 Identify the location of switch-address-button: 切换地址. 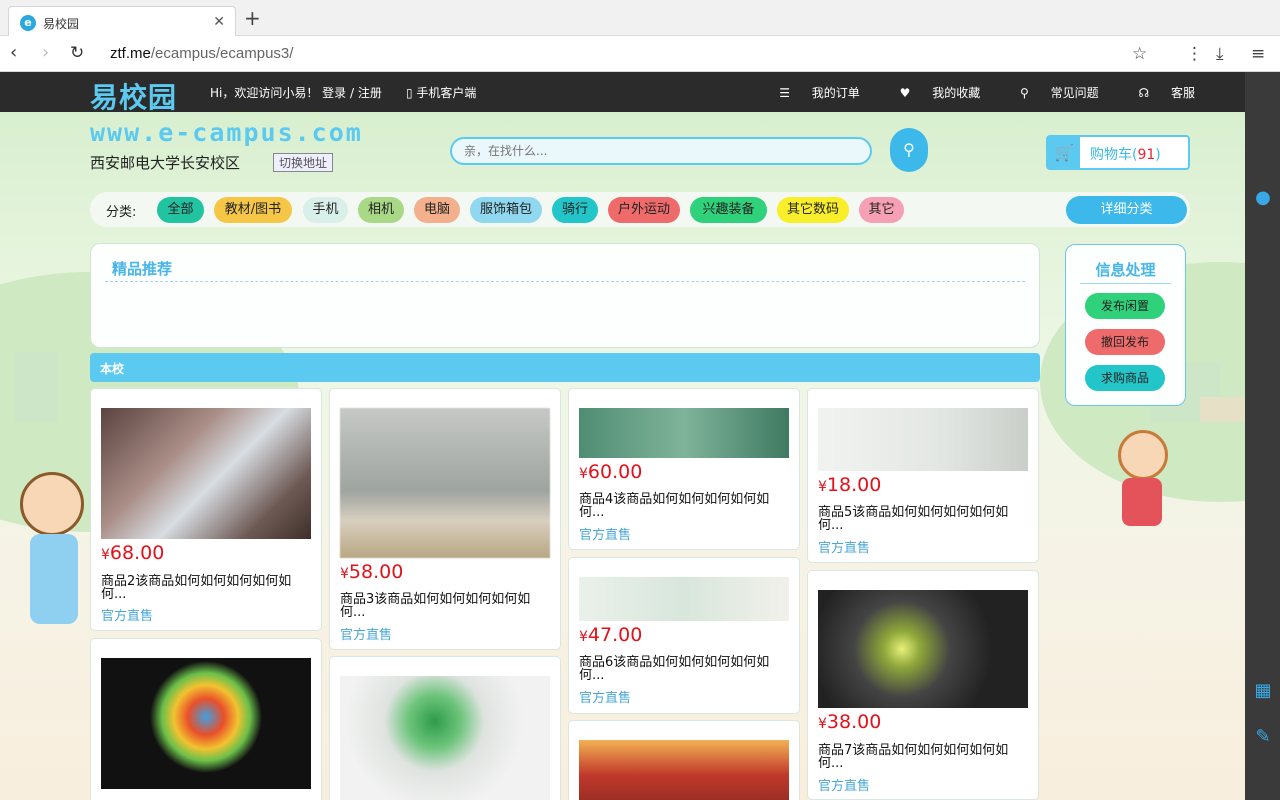
(303, 162).